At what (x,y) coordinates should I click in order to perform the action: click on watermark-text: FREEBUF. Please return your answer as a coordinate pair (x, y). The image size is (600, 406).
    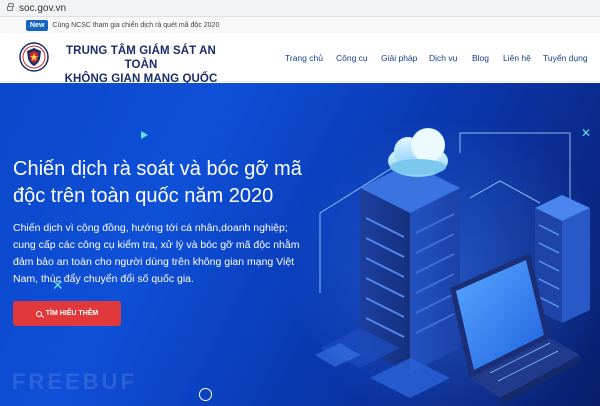
    Looking at the image, I should click on (74, 381).